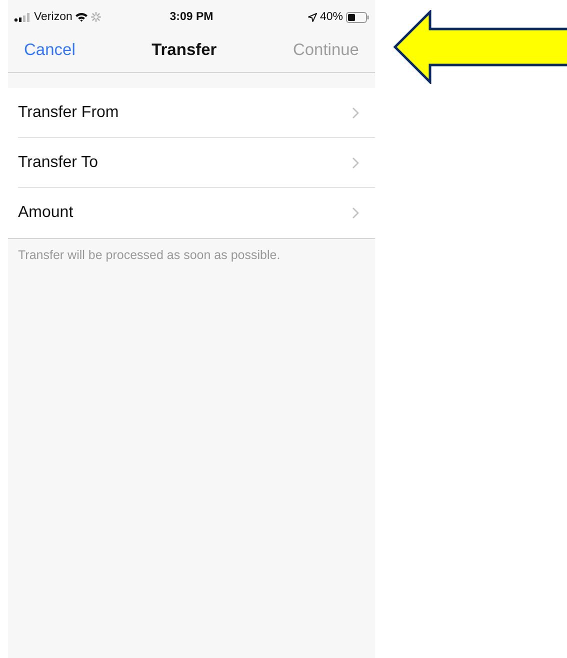 Image resolution: width=567 pixels, height=658 pixels. I want to click on arrow-icon, so click(480, 47).